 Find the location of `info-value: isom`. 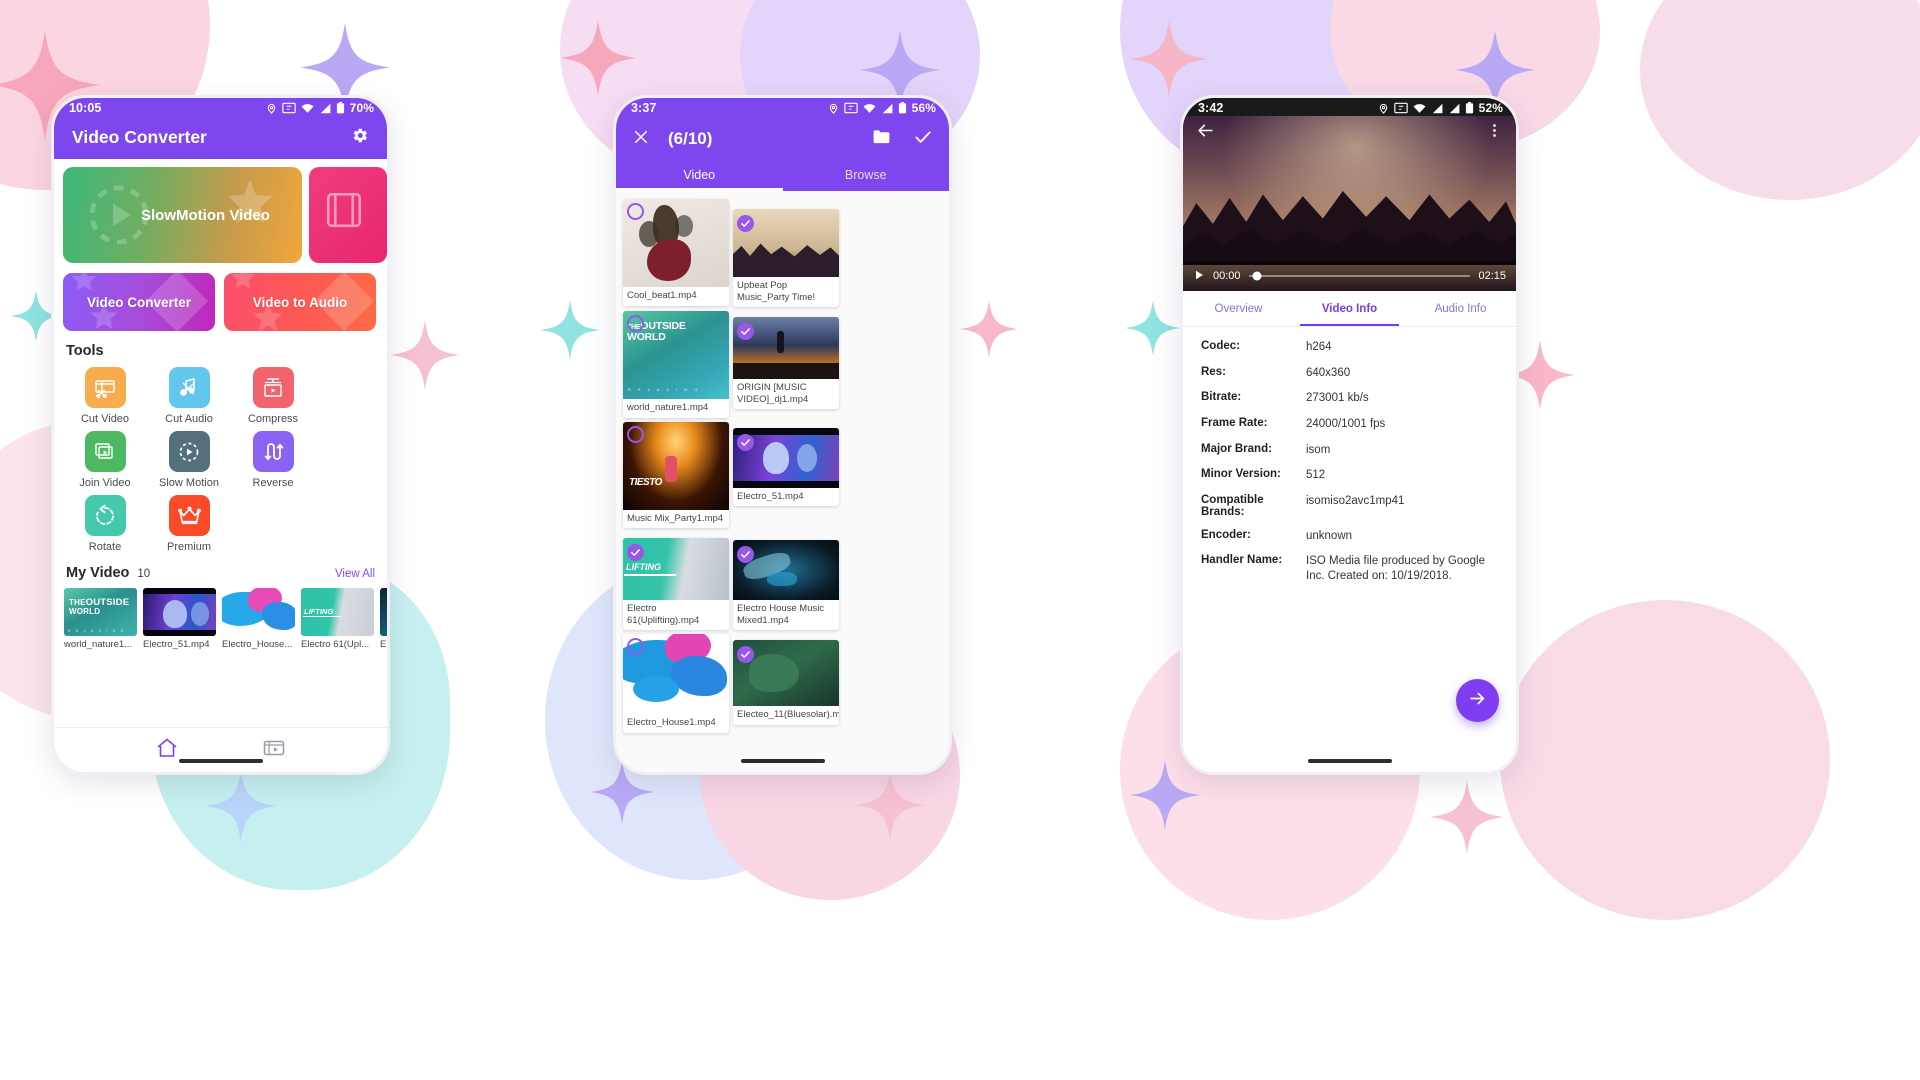

info-value: isom is located at coordinates (1318, 449).